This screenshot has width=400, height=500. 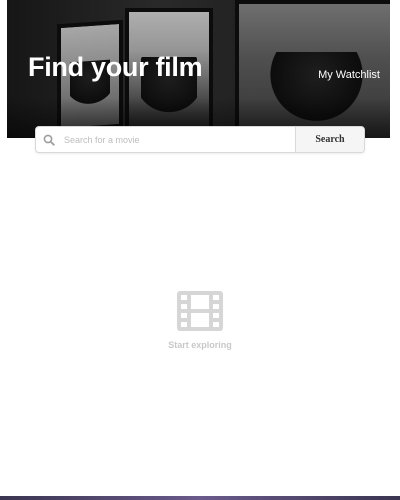 I want to click on page-title: Find your film, so click(x=115, y=67).